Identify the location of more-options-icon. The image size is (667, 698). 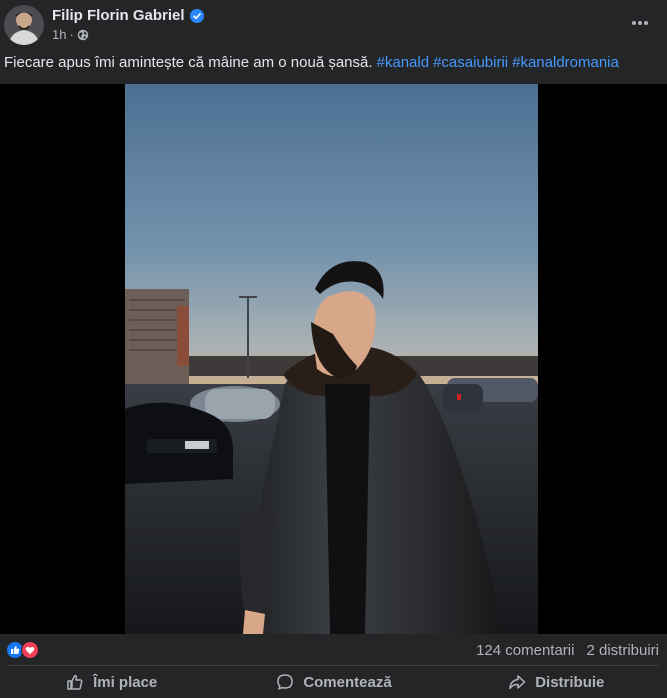
(640, 23).